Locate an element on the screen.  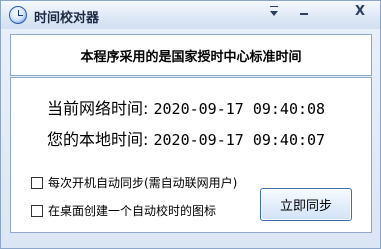
menu-dropdown-button is located at coordinates (274, 11).